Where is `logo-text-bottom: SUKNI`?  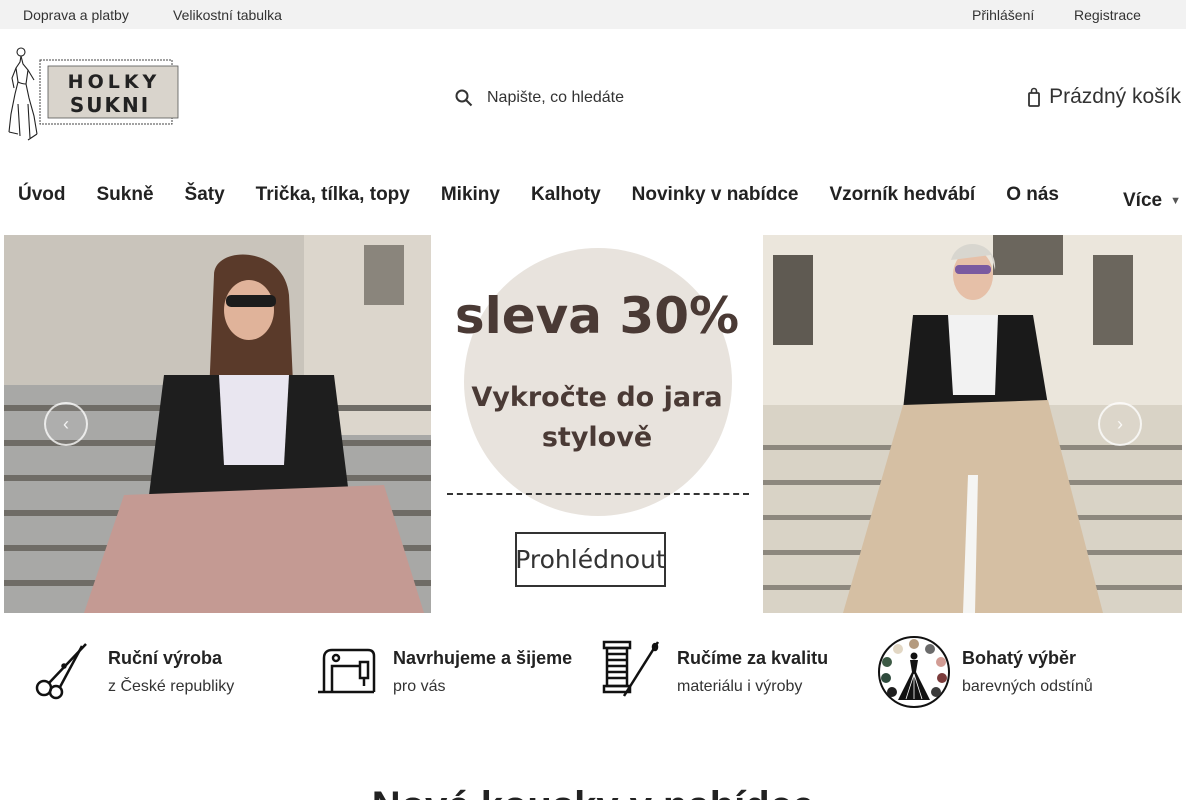
logo-text-bottom: SUKNI is located at coordinates (110, 105).